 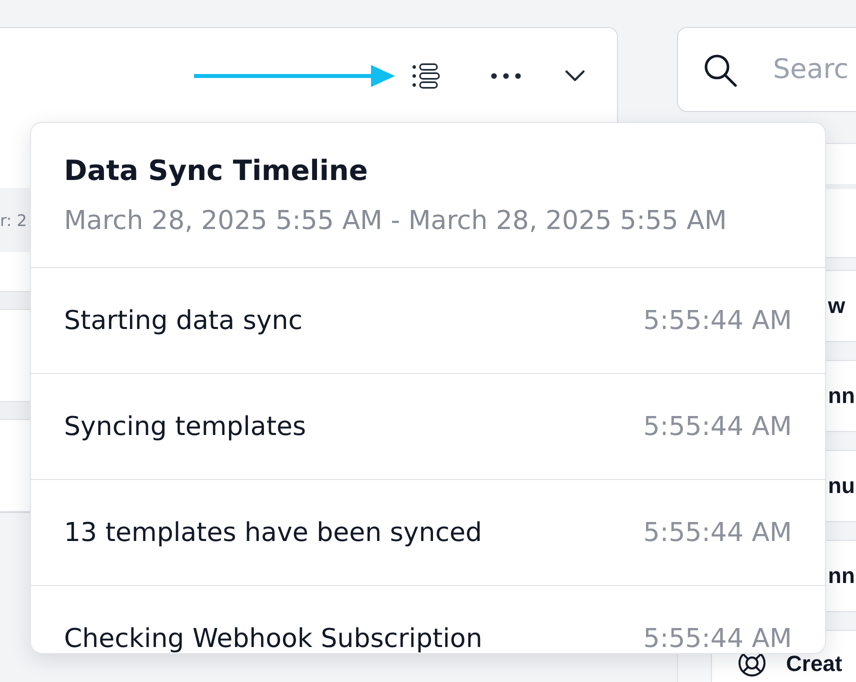 I want to click on event-message: 13 templates have been synced, so click(x=273, y=533).